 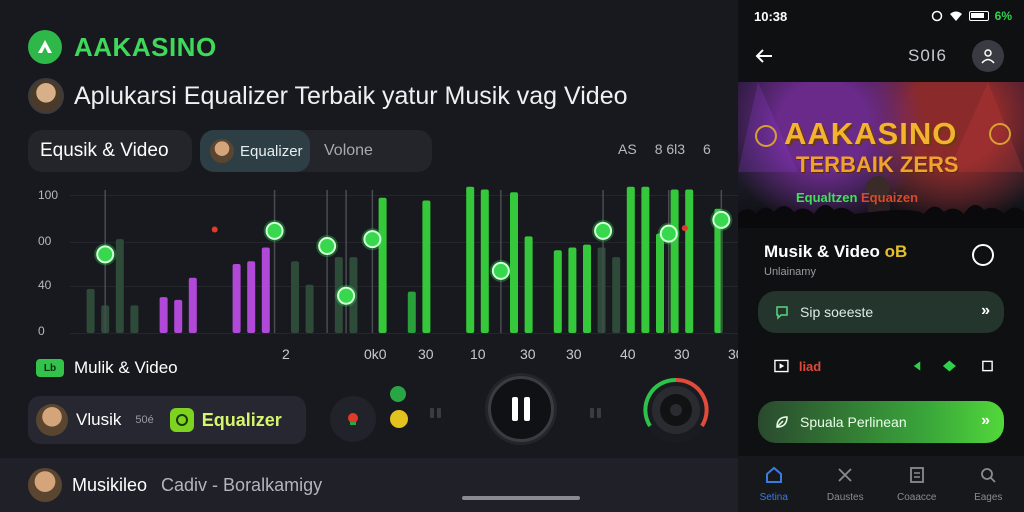 I want to click on tab-musik-label: Equsik & Video, so click(x=104, y=150).